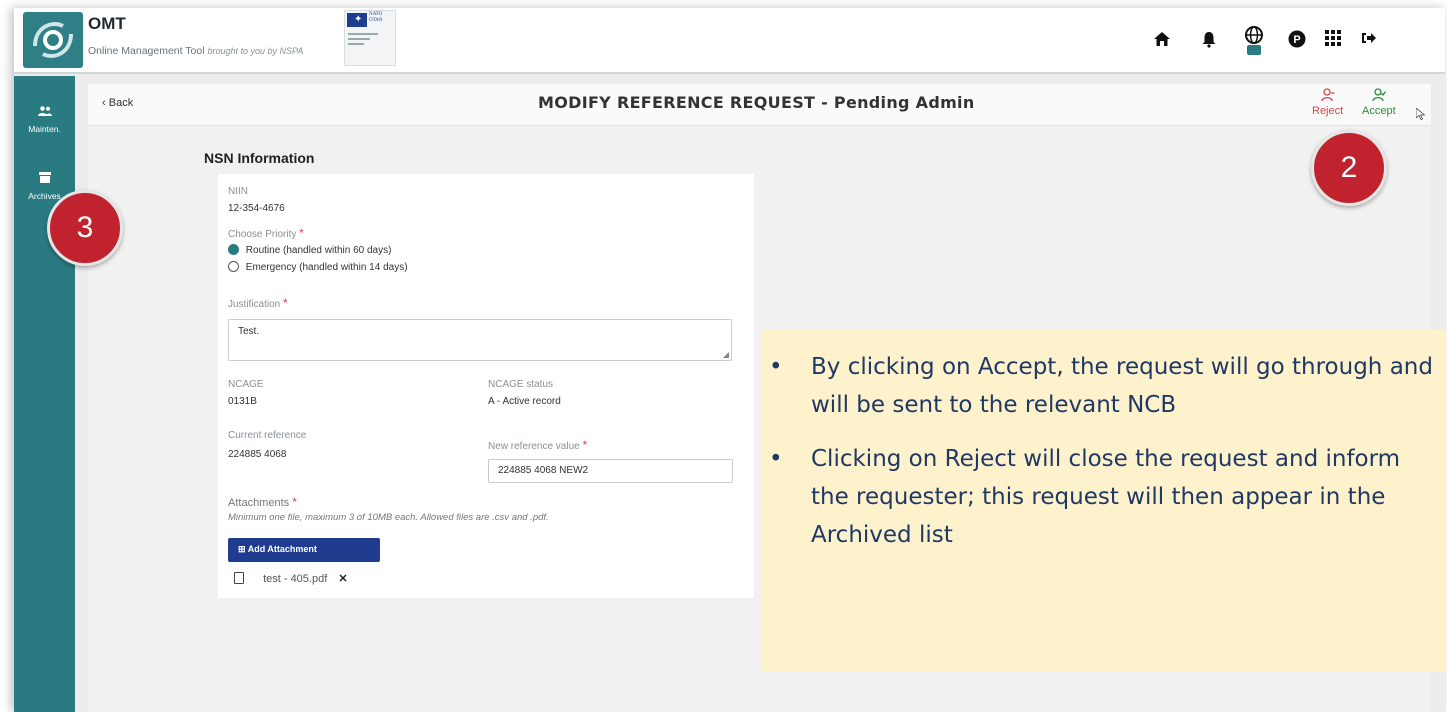 The height and width of the screenshot is (712, 1447). Describe the element at coordinates (44, 394) in the screenshot. I see `sidebar: Mainten. Archives` at that location.